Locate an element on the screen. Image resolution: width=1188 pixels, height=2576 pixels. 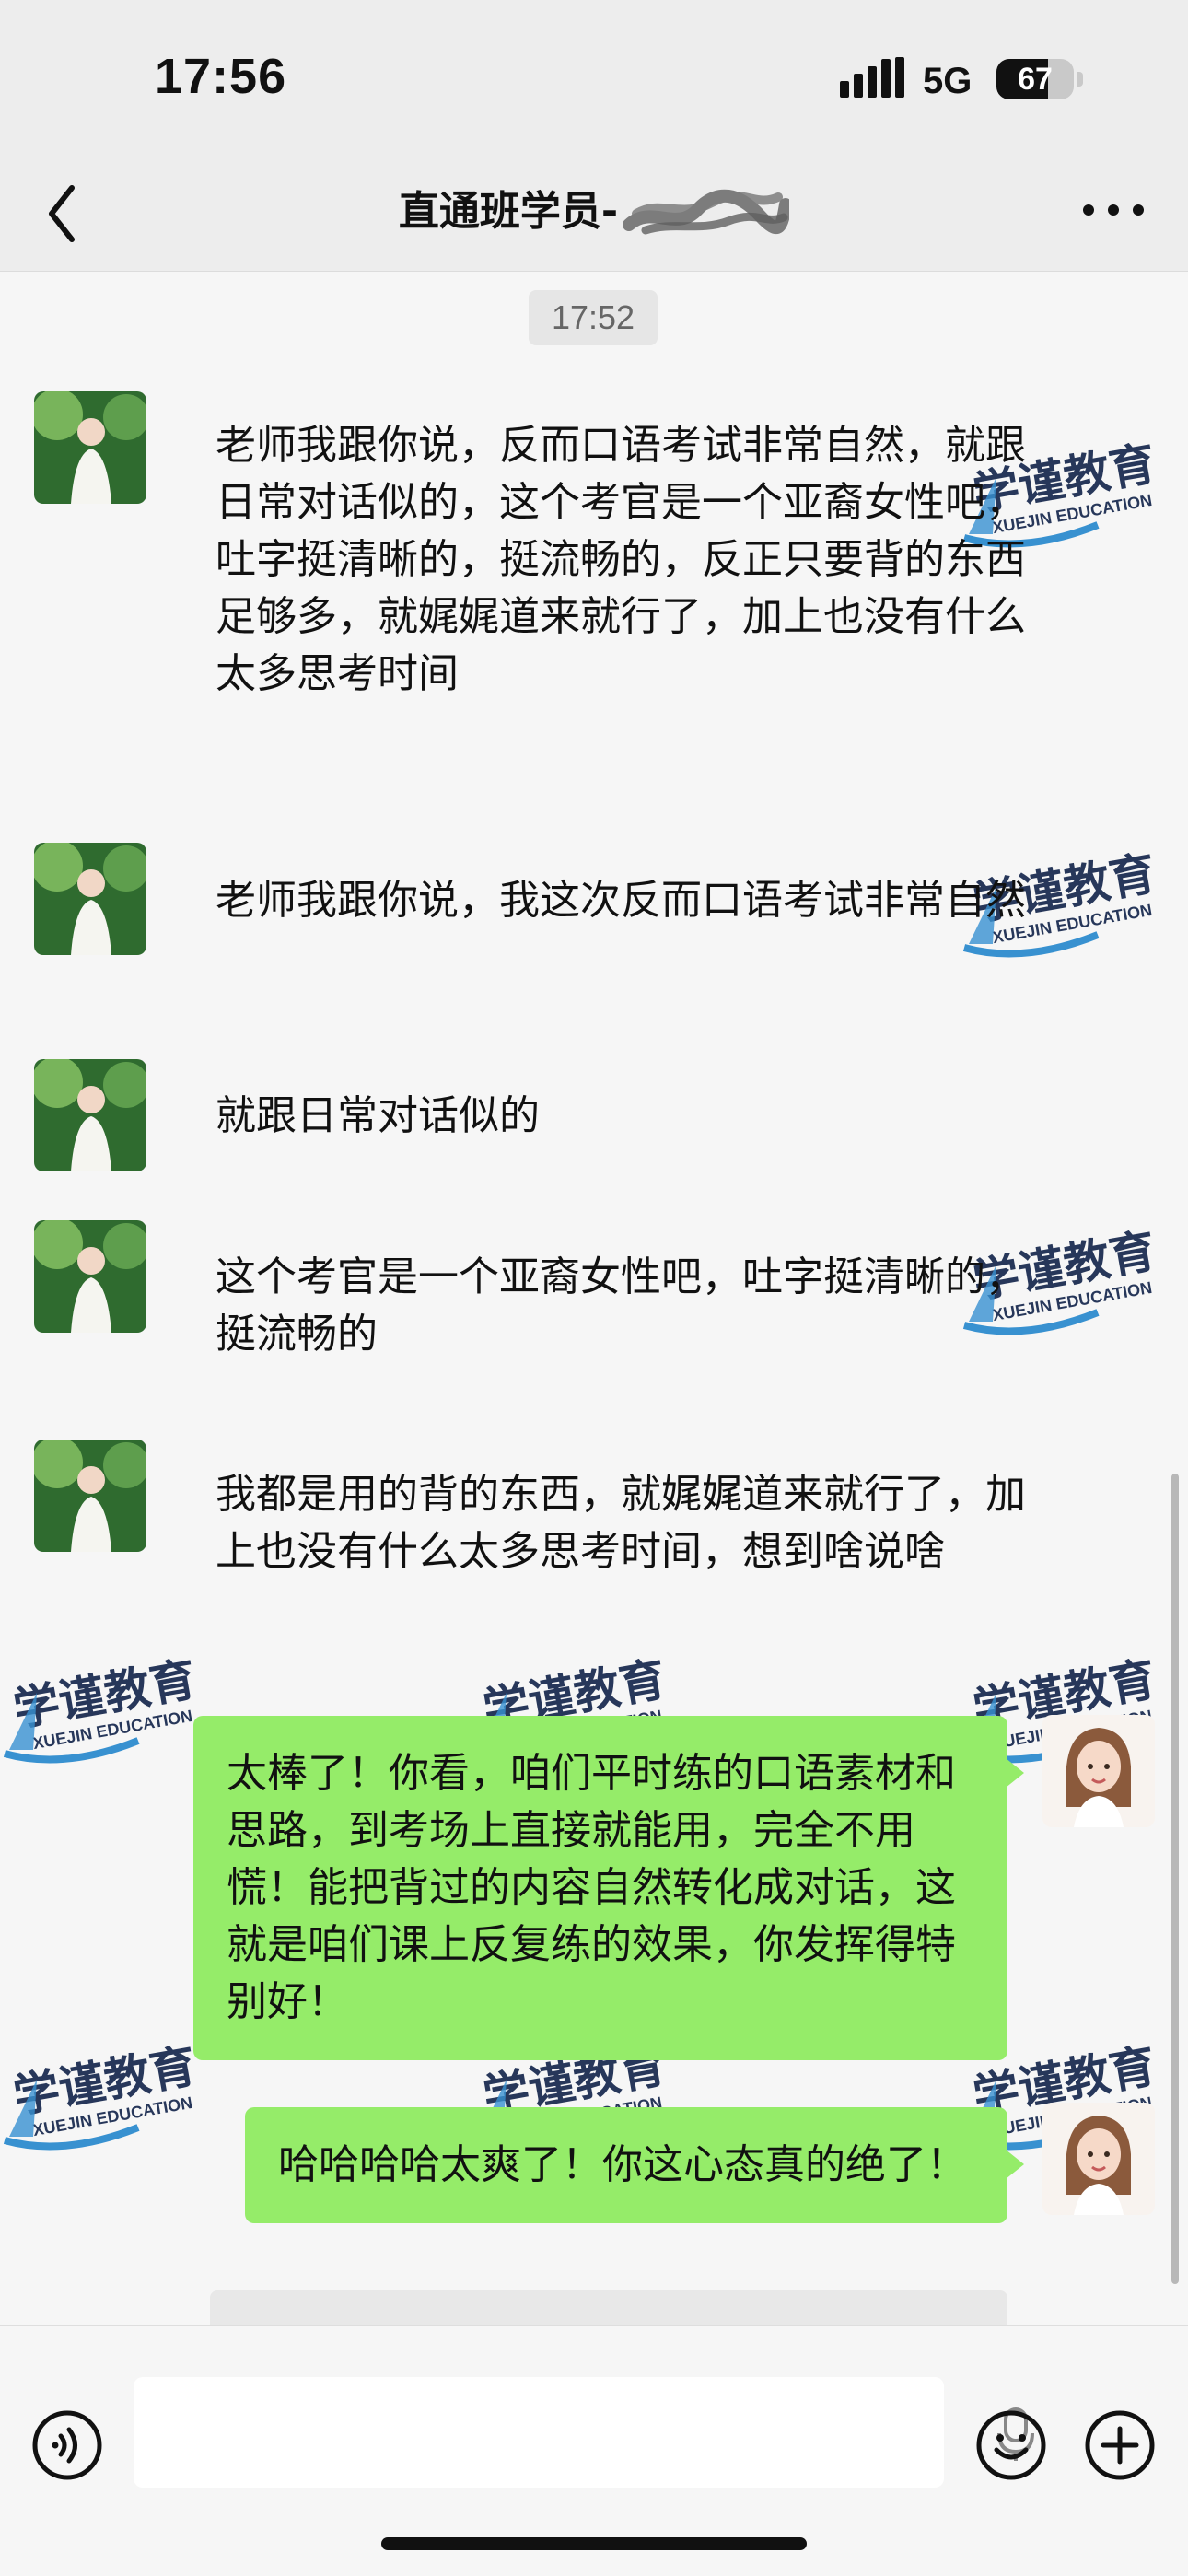
incoming-message: 老师我跟你说，我这次反而口语考试非常自然 is located at coordinates (620, 900).